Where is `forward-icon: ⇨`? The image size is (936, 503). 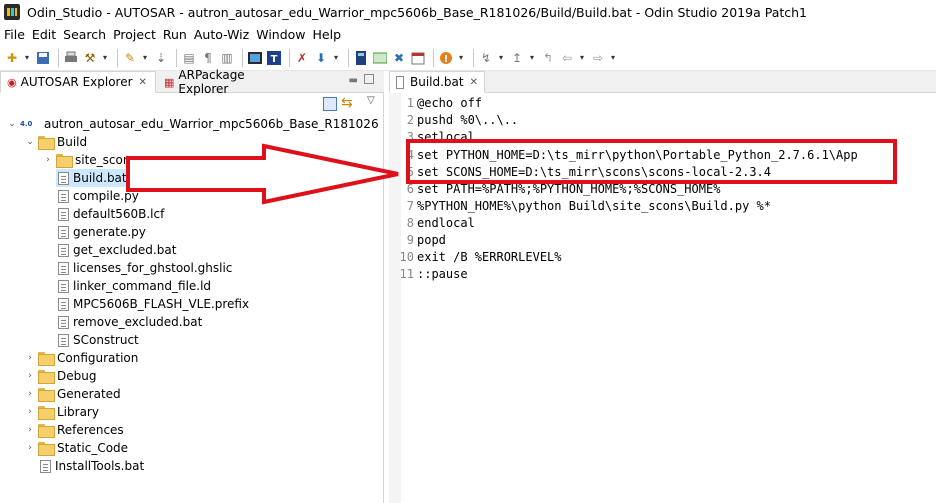
forward-icon: ⇨ is located at coordinates (598, 58).